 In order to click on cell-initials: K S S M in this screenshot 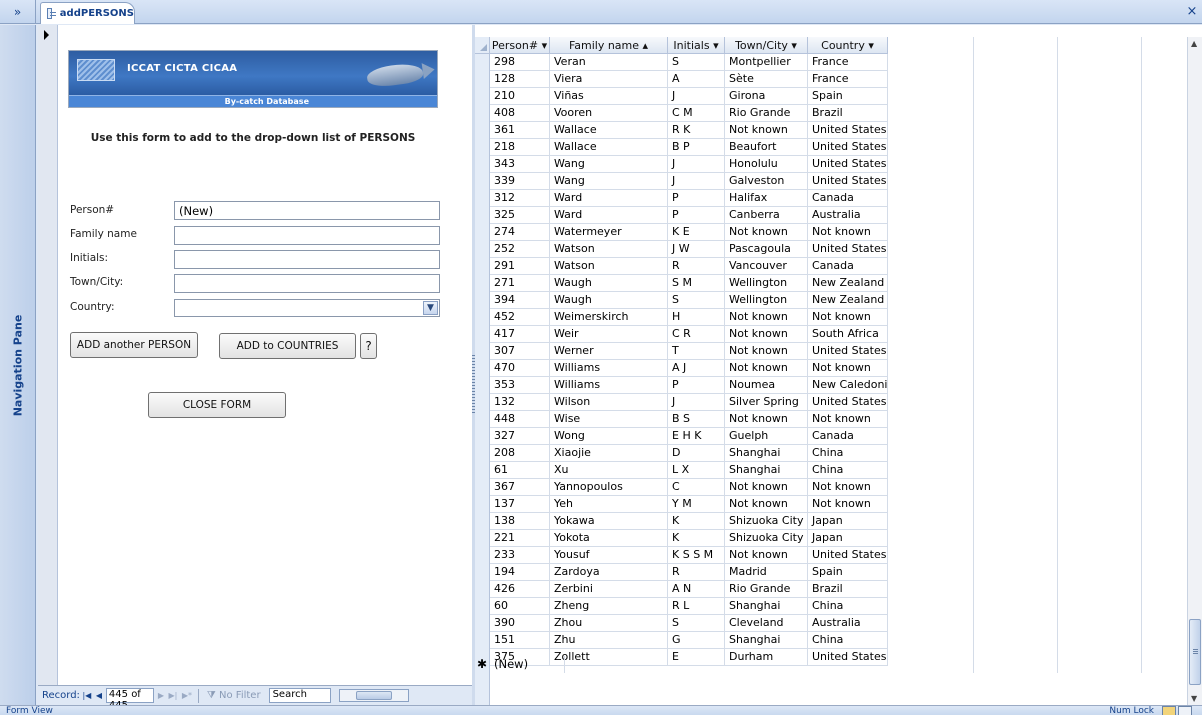, I will do `click(696, 555)`.